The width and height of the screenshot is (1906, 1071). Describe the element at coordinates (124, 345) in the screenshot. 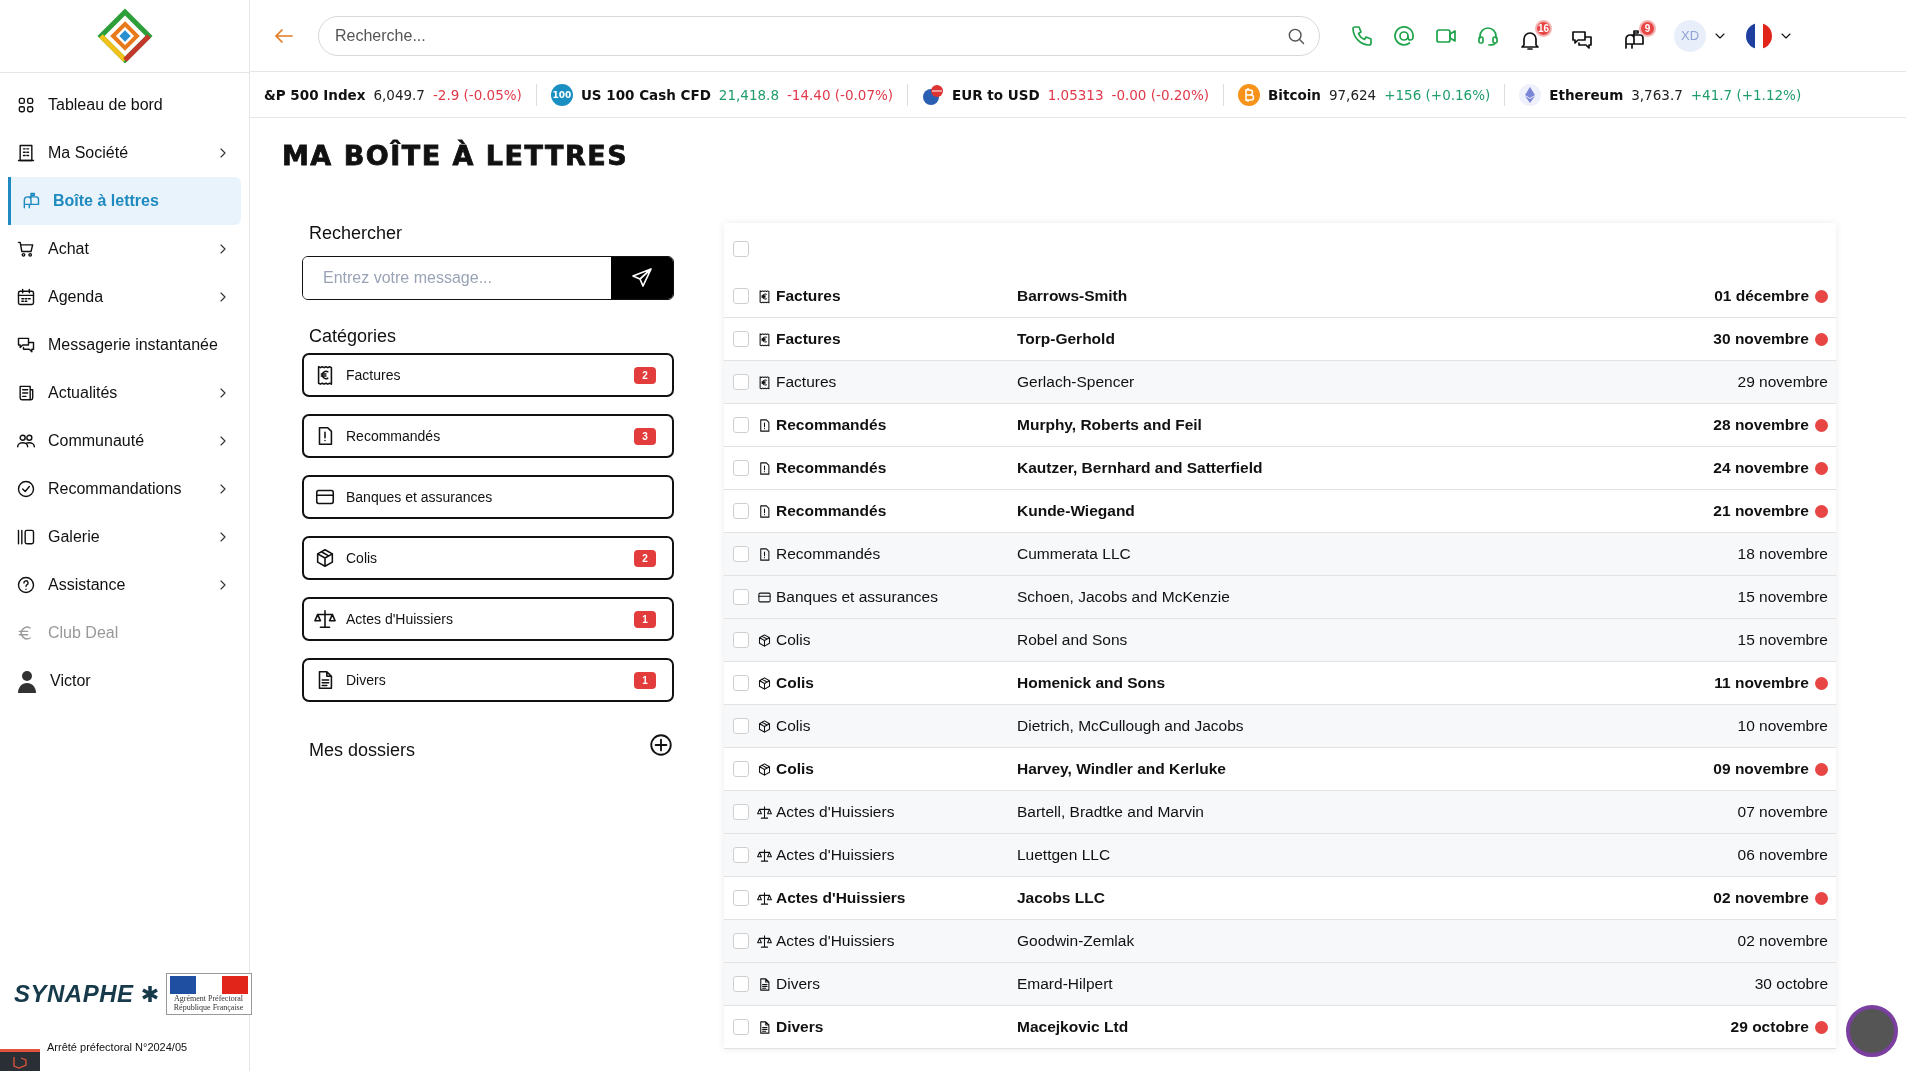

I see `sidebar-item: Messagerie instantanée` at that location.